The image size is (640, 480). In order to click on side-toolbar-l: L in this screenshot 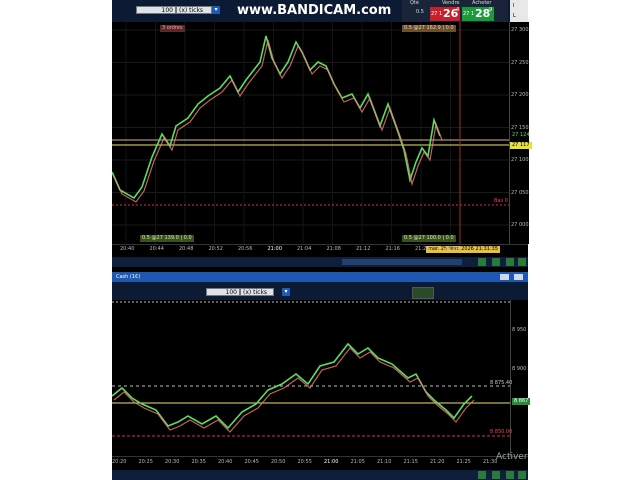, I will do `click(514, 16)`.